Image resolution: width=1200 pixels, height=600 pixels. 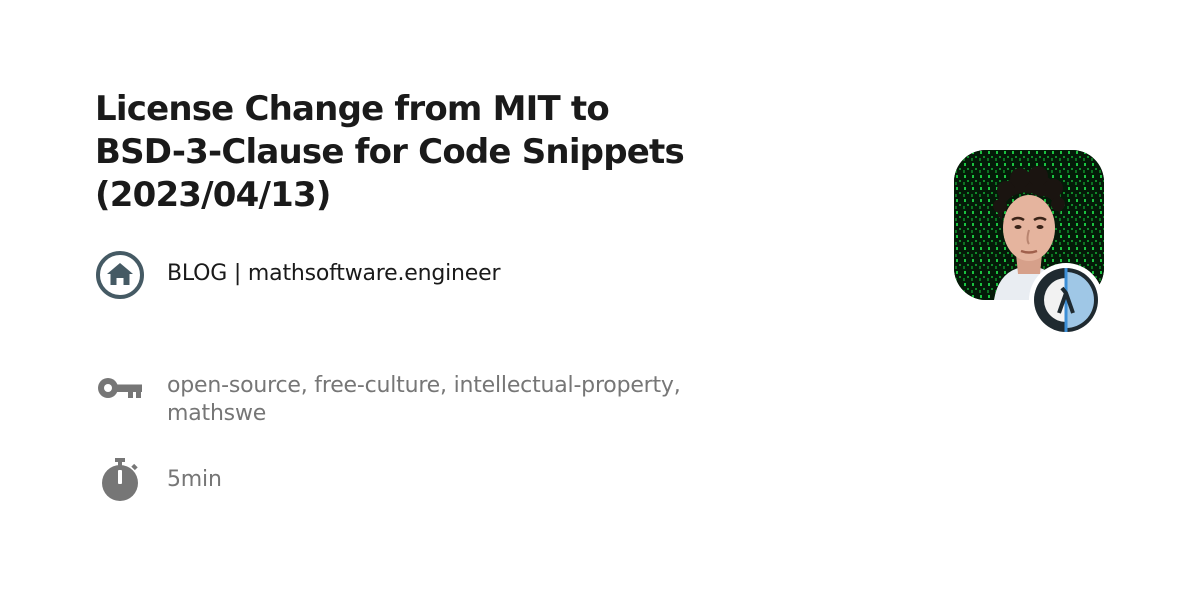 I want to click on post-title-line-3: (2023/04/13), so click(x=213, y=195).